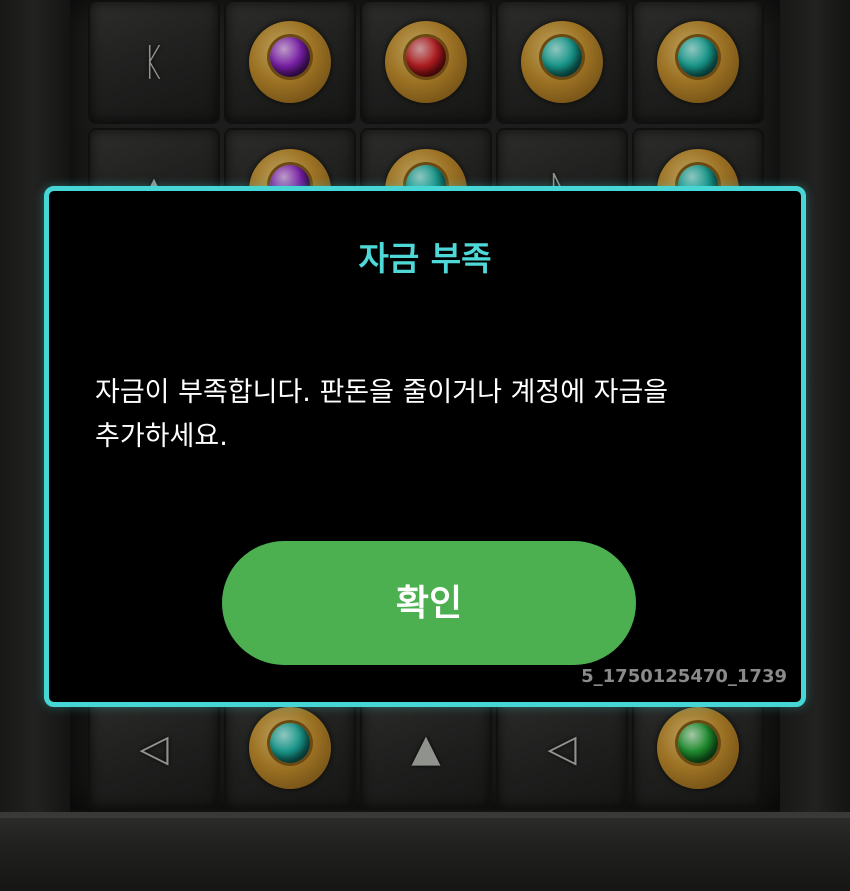  What do you see at coordinates (429, 603) in the screenshot?
I see `confirm-button: 확인` at bounding box center [429, 603].